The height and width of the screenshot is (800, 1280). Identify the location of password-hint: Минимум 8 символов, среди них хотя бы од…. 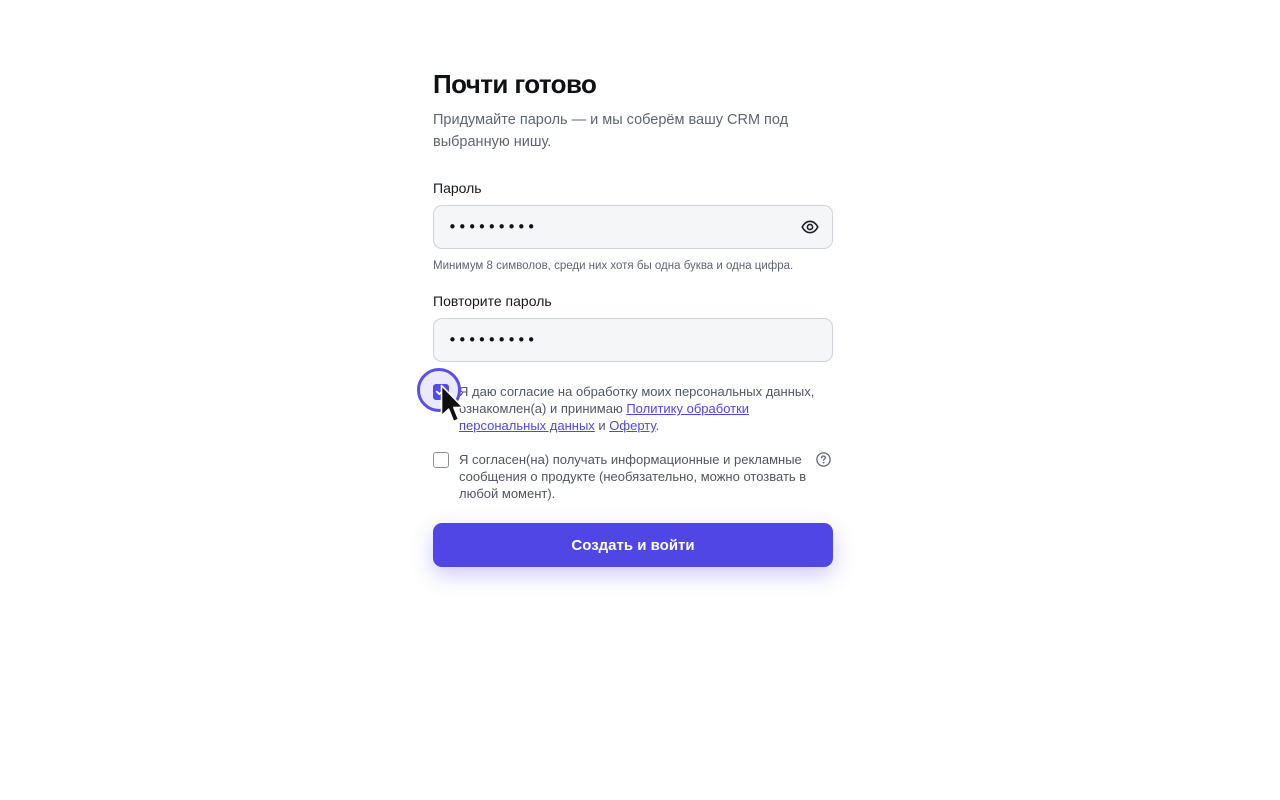
(613, 266).